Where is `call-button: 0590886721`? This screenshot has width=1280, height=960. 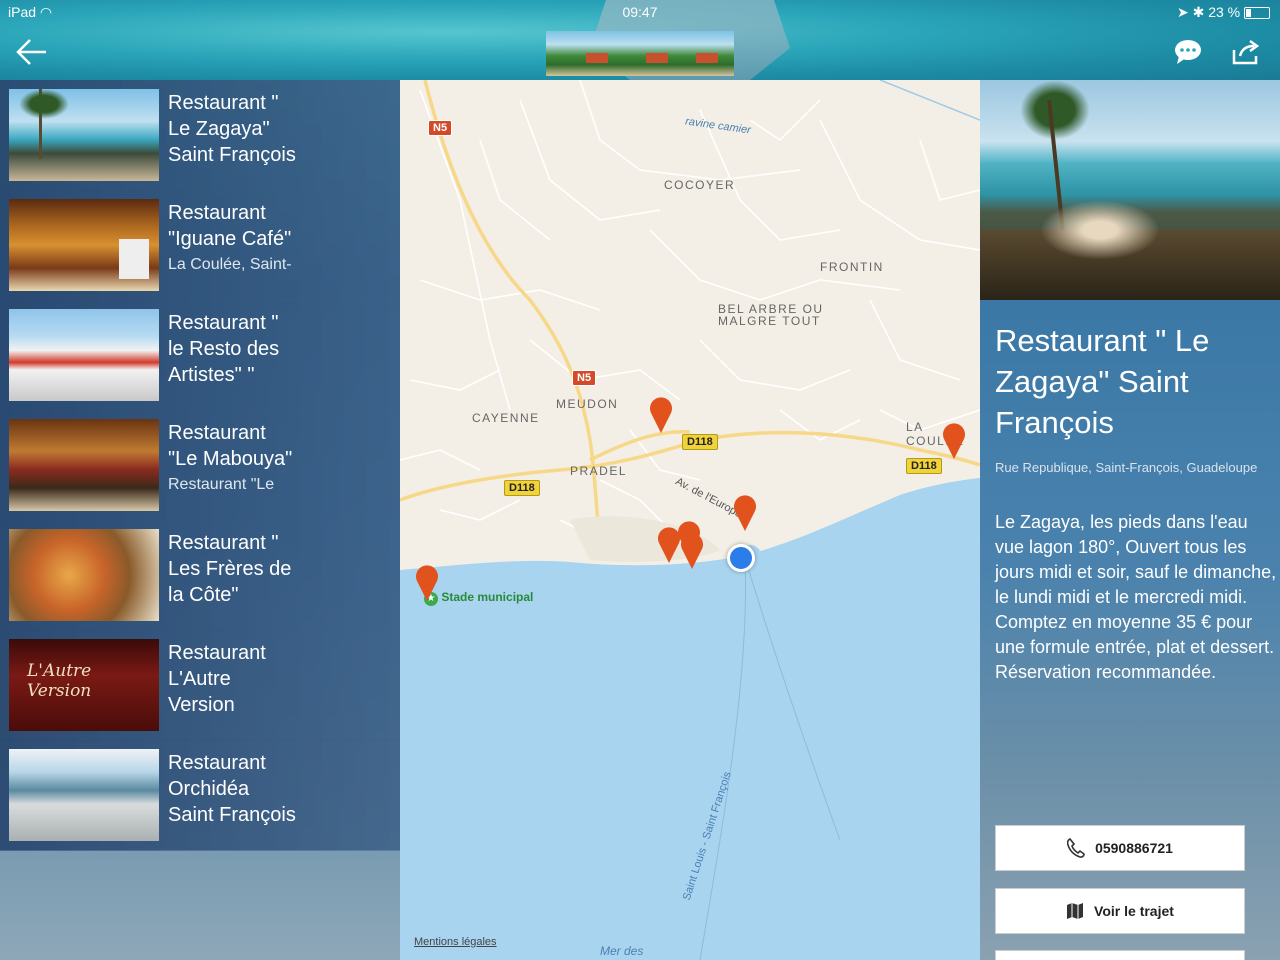
call-button: 0590886721 is located at coordinates (1120, 848).